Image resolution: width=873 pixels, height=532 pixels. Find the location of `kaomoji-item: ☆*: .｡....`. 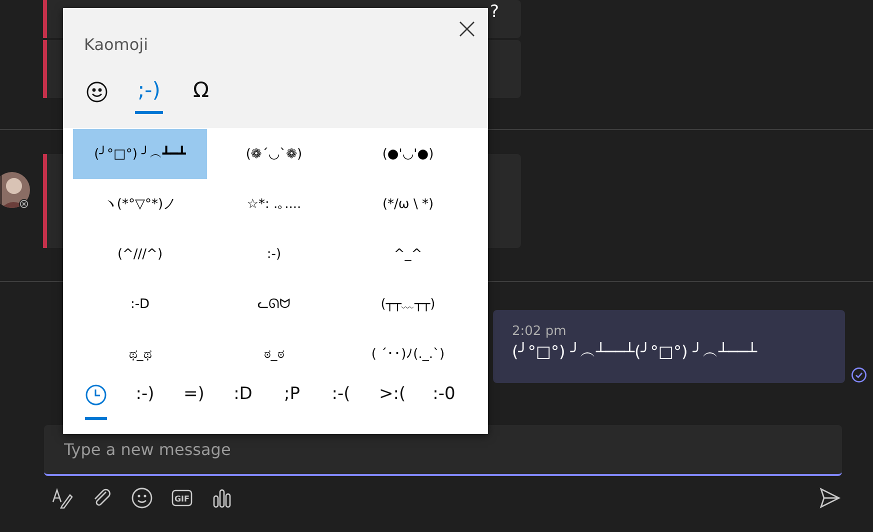

kaomoji-item: ☆*: .｡.... is located at coordinates (274, 204).